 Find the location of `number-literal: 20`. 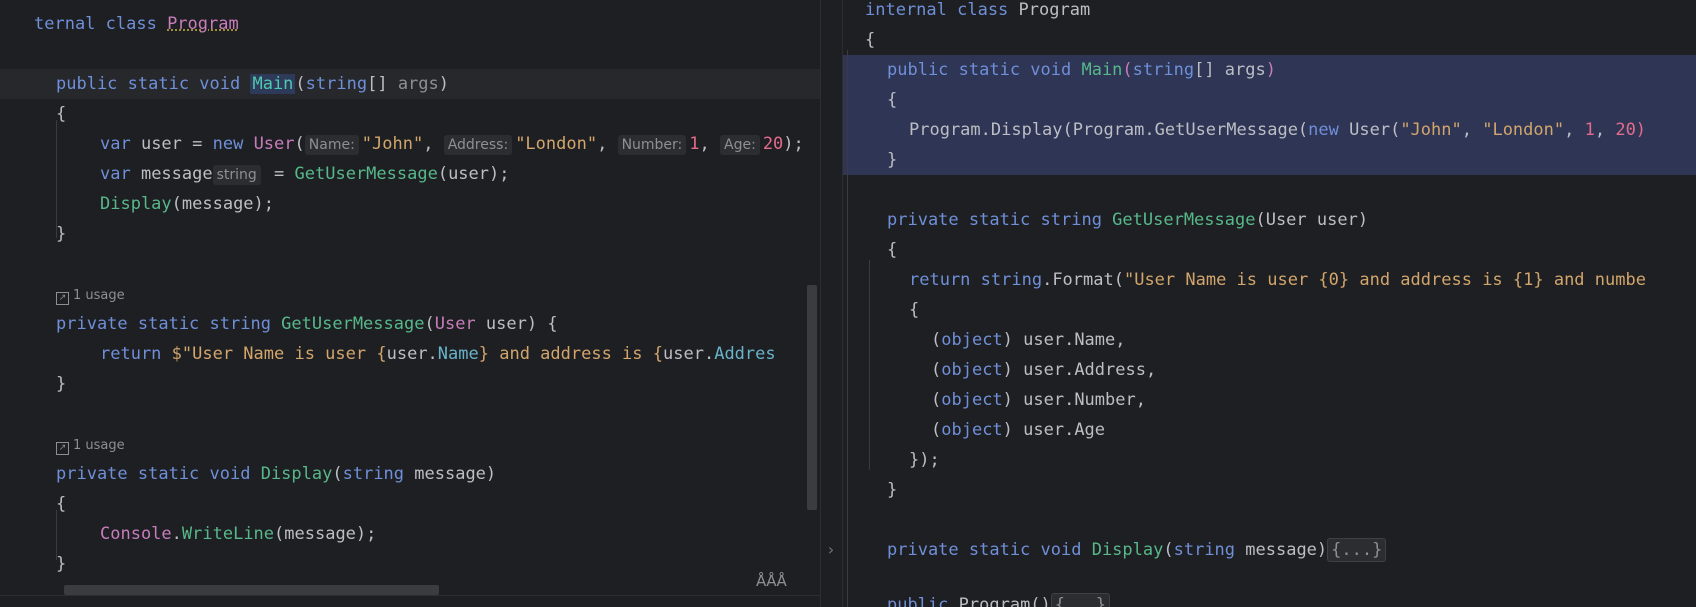

number-literal: 20 is located at coordinates (773, 144).